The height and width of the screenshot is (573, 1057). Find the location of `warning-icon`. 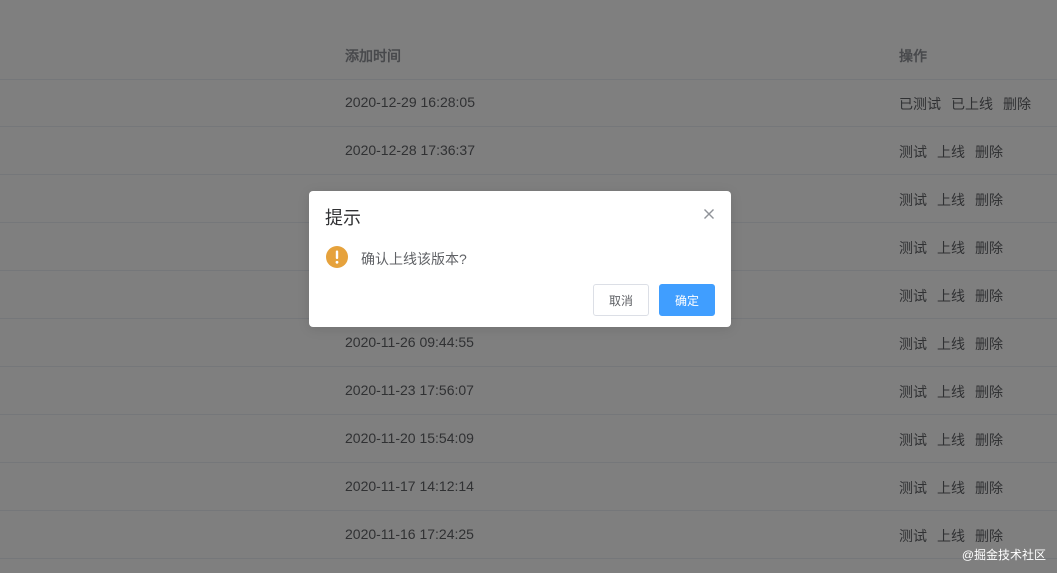

warning-icon is located at coordinates (337, 257).